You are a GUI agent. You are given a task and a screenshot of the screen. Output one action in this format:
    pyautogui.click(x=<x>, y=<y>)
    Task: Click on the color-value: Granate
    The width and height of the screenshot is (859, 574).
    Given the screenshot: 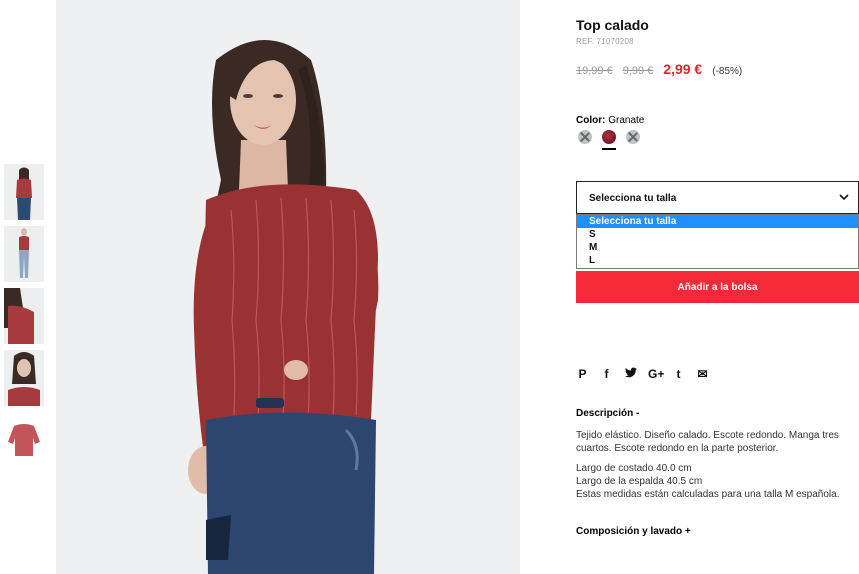 What is the action you would take?
    pyautogui.click(x=626, y=120)
    